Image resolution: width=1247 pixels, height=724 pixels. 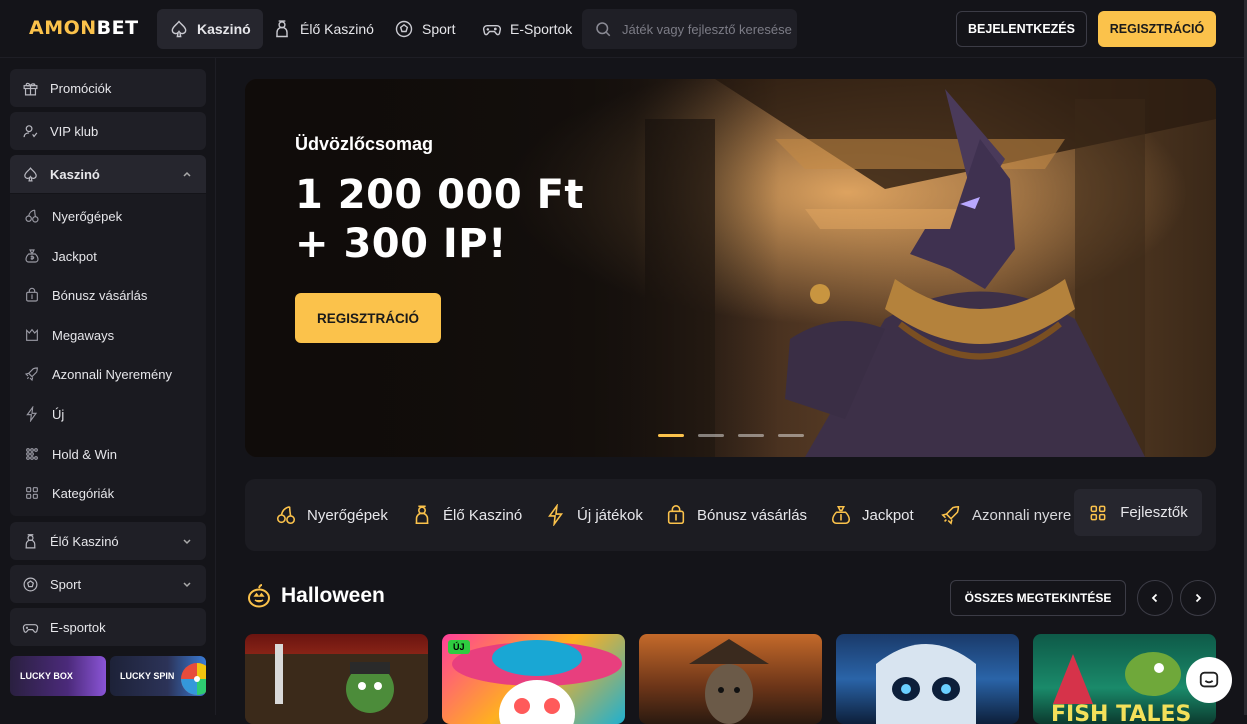 I want to click on rocket-icon, so click(x=31, y=374).